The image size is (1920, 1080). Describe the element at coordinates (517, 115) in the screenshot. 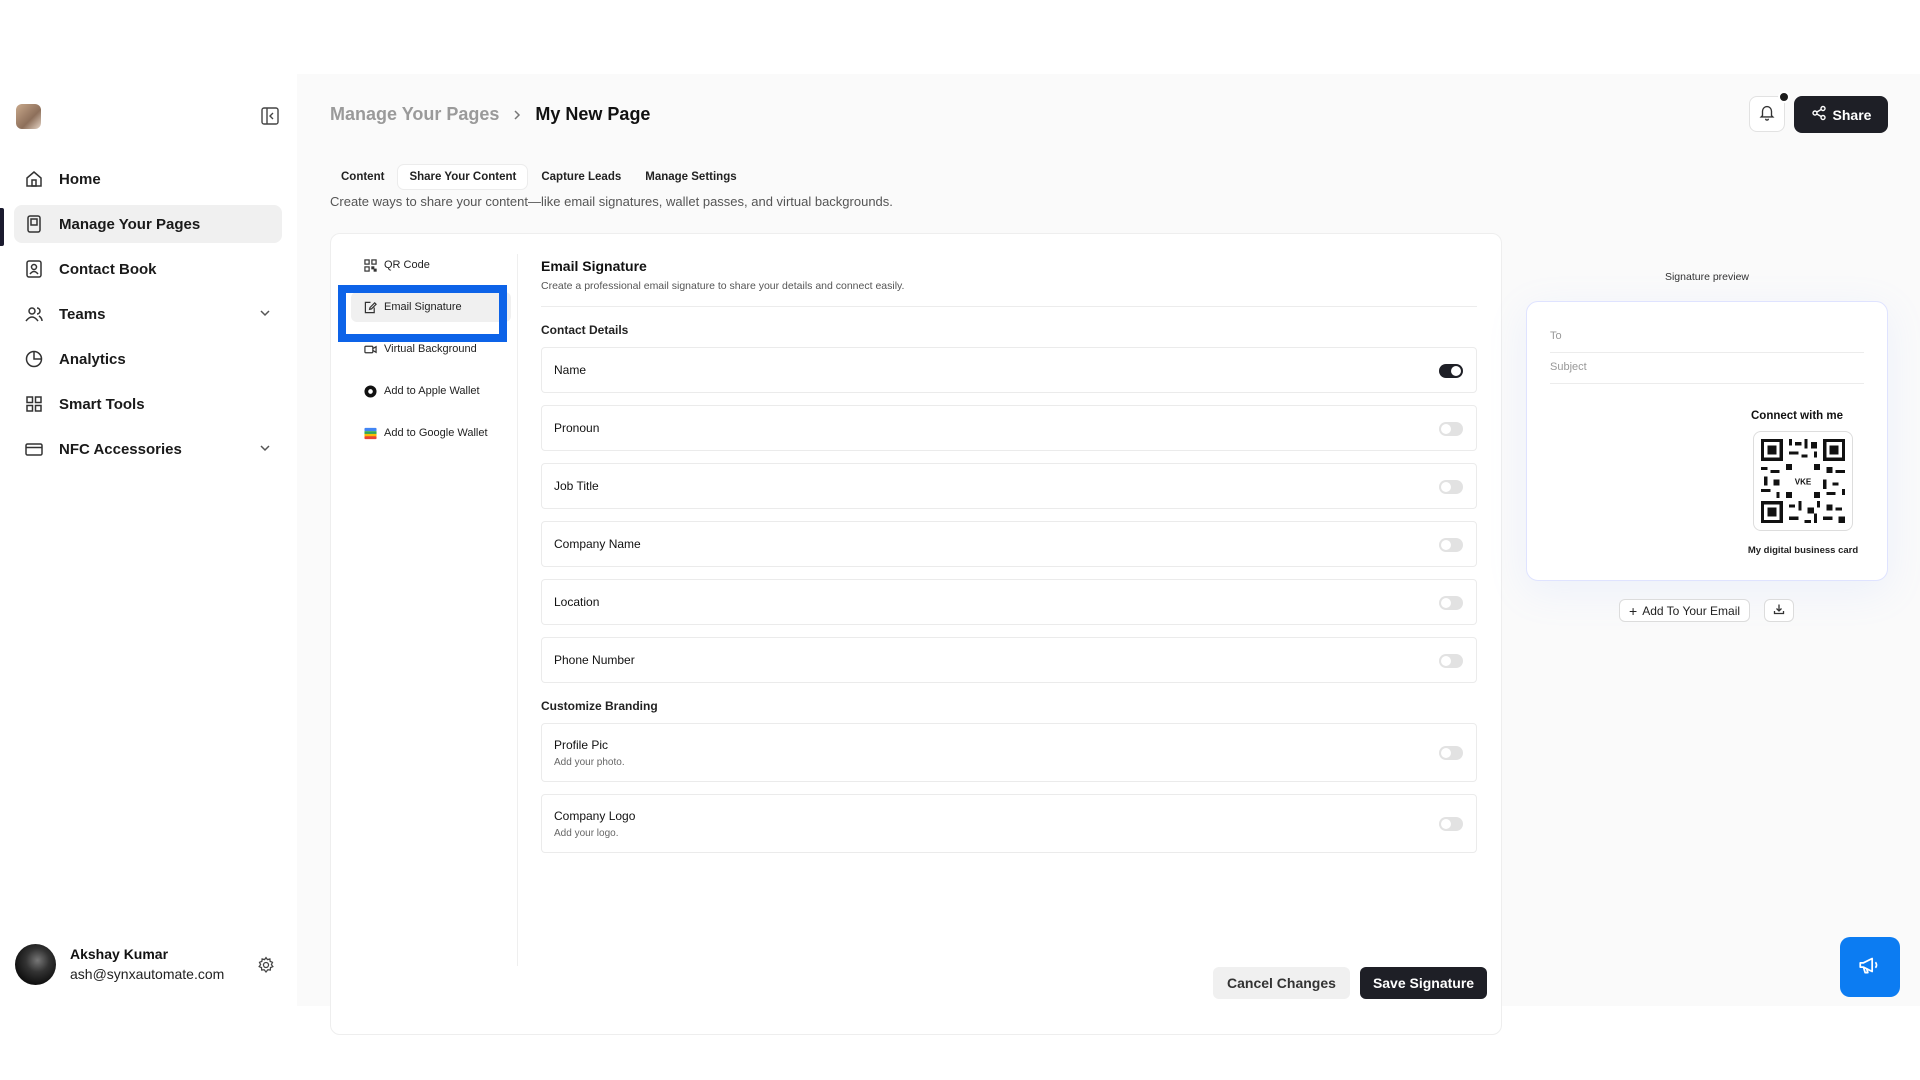

I see `chevron-right-icon` at that location.